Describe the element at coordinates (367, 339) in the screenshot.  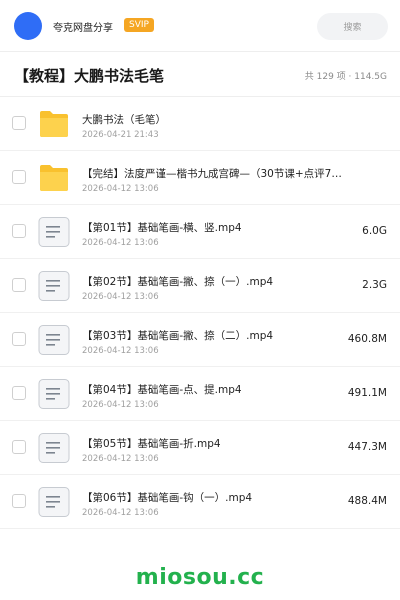
I see `file-size: 460.8M` at that location.